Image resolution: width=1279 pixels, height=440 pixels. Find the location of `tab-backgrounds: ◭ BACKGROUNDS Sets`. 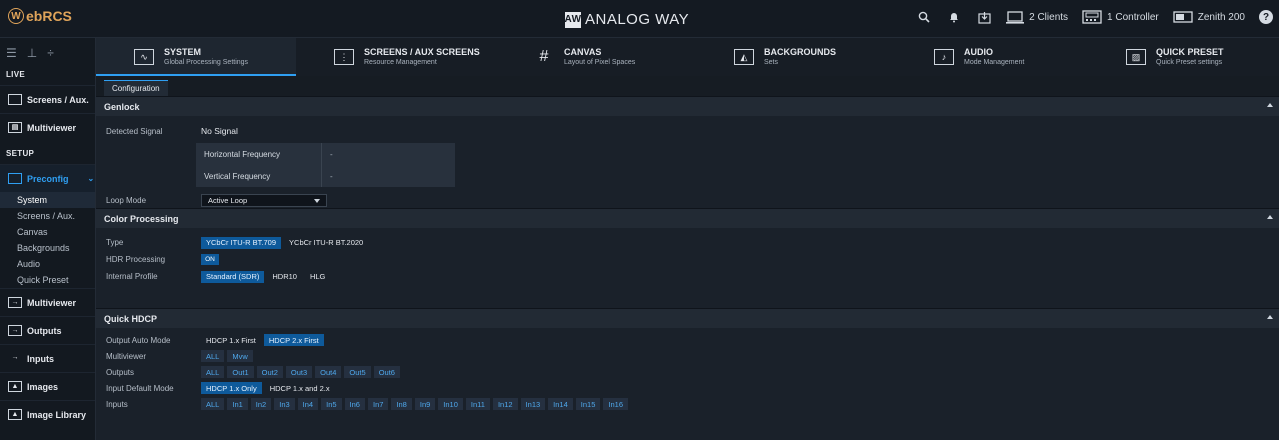

tab-backgrounds: ◭ BACKGROUNDS Sets is located at coordinates (796, 57).